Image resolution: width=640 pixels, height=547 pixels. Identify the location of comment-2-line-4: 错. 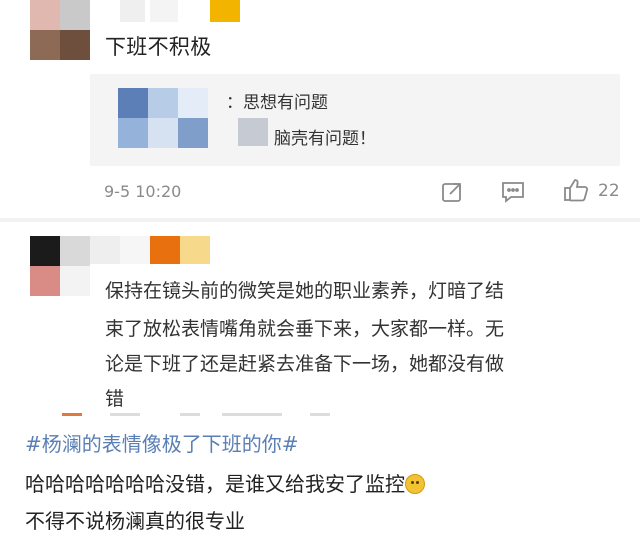
(115, 399).